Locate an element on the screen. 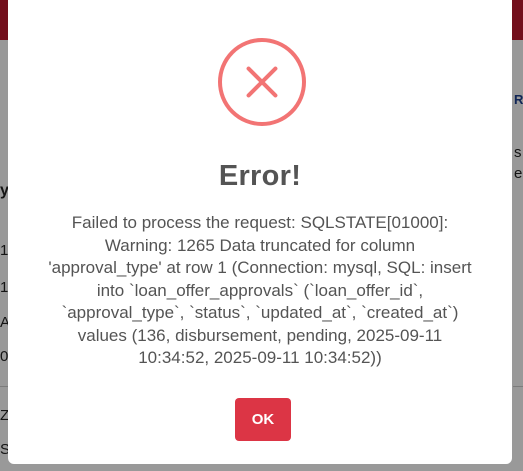 Image resolution: width=523 pixels, height=471 pixels. dialog-title: Error! is located at coordinates (260, 176).